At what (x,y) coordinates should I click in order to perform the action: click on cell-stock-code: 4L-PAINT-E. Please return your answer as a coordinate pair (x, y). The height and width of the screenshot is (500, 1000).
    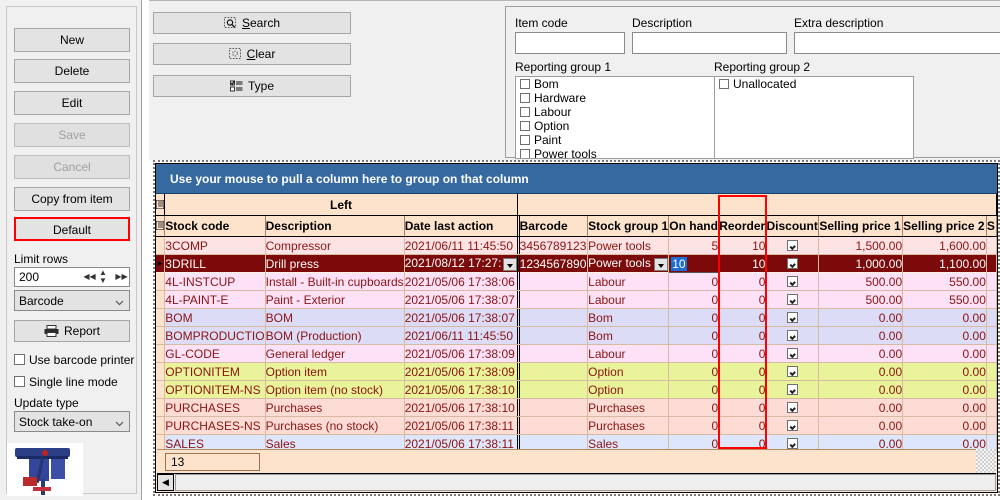
    Looking at the image, I should click on (215, 299).